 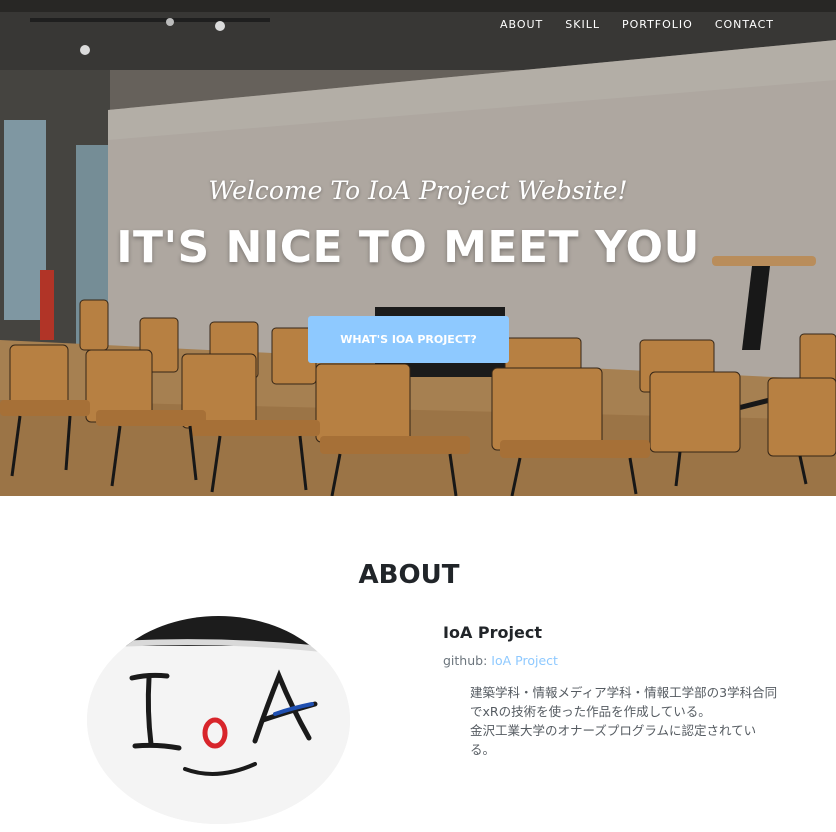 What do you see at coordinates (492, 632) in the screenshot?
I see `project-name: IoA Project` at bounding box center [492, 632].